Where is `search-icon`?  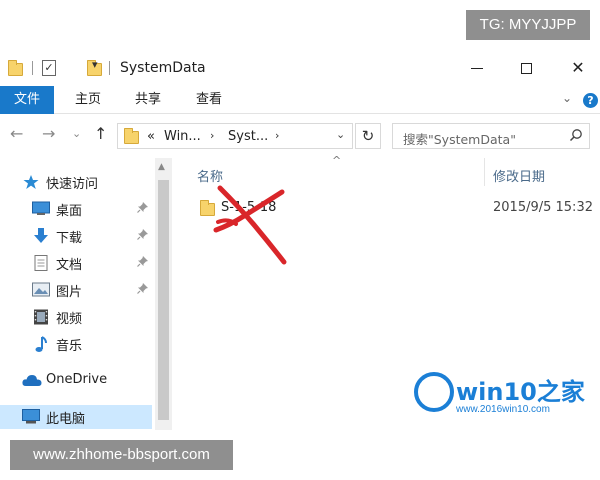
search-icon is located at coordinates (576, 137).